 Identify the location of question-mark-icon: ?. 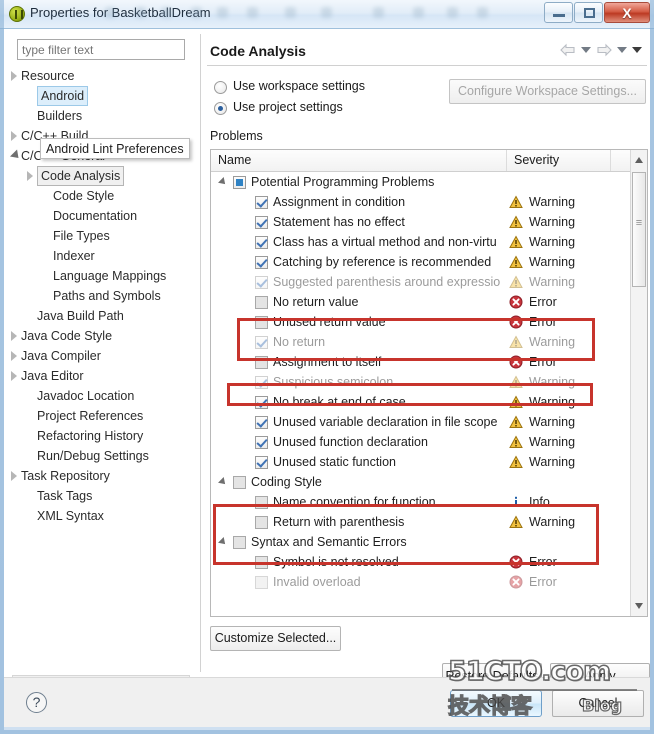
(36, 702).